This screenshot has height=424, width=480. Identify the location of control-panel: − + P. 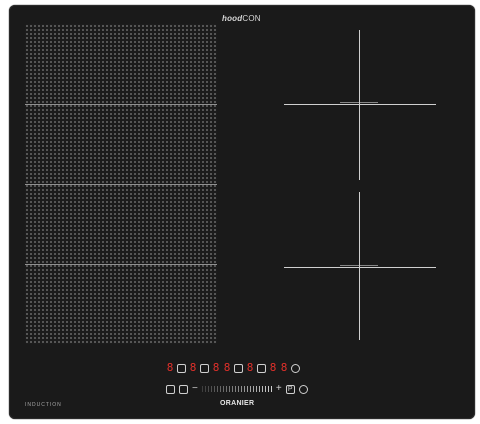
(237, 389).